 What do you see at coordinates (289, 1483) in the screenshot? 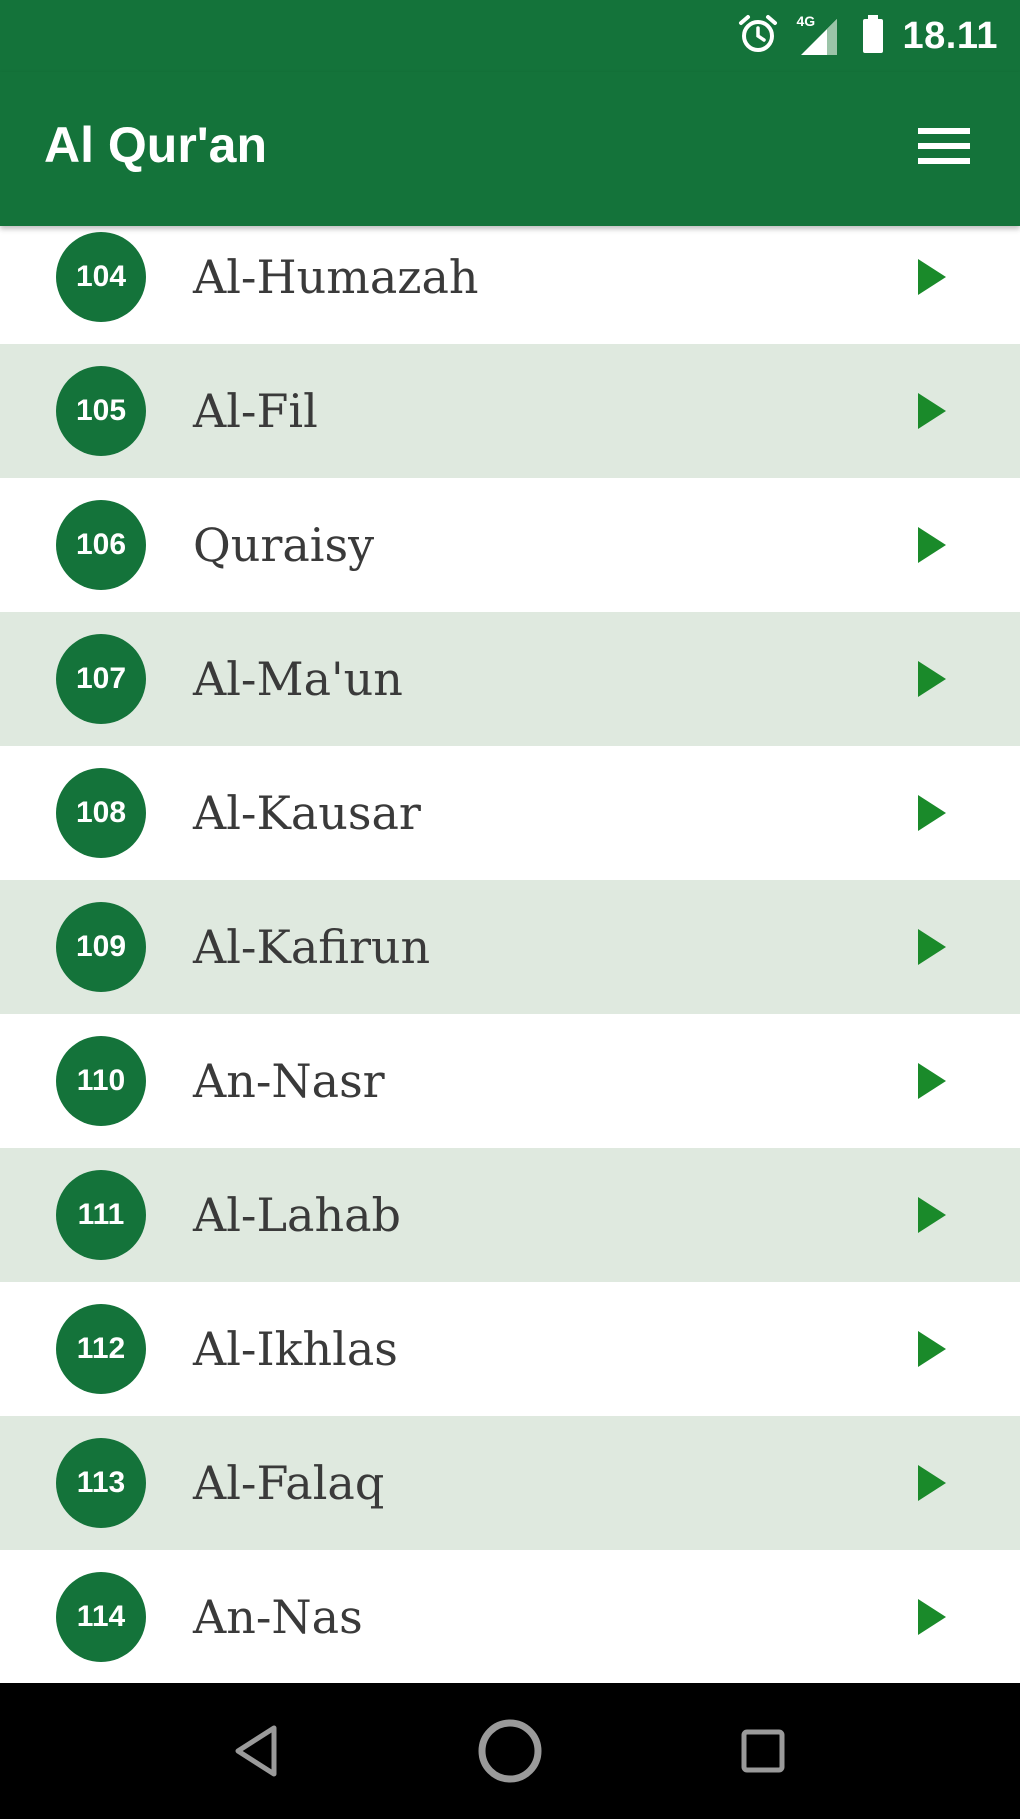
I see `surah-name: Al-Falaq` at bounding box center [289, 1483].